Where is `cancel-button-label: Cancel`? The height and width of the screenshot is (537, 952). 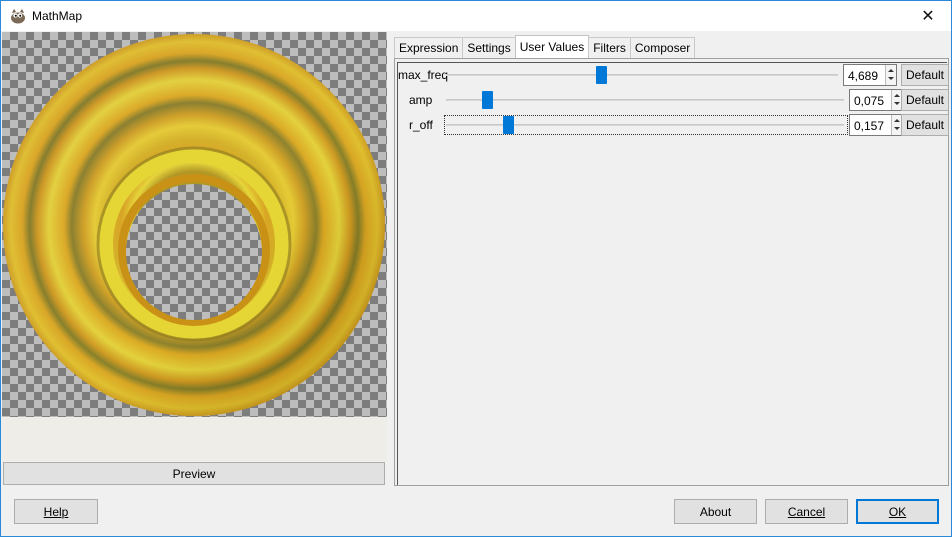 cancel-button-label: Cancel is located at coordinates (806, 511).